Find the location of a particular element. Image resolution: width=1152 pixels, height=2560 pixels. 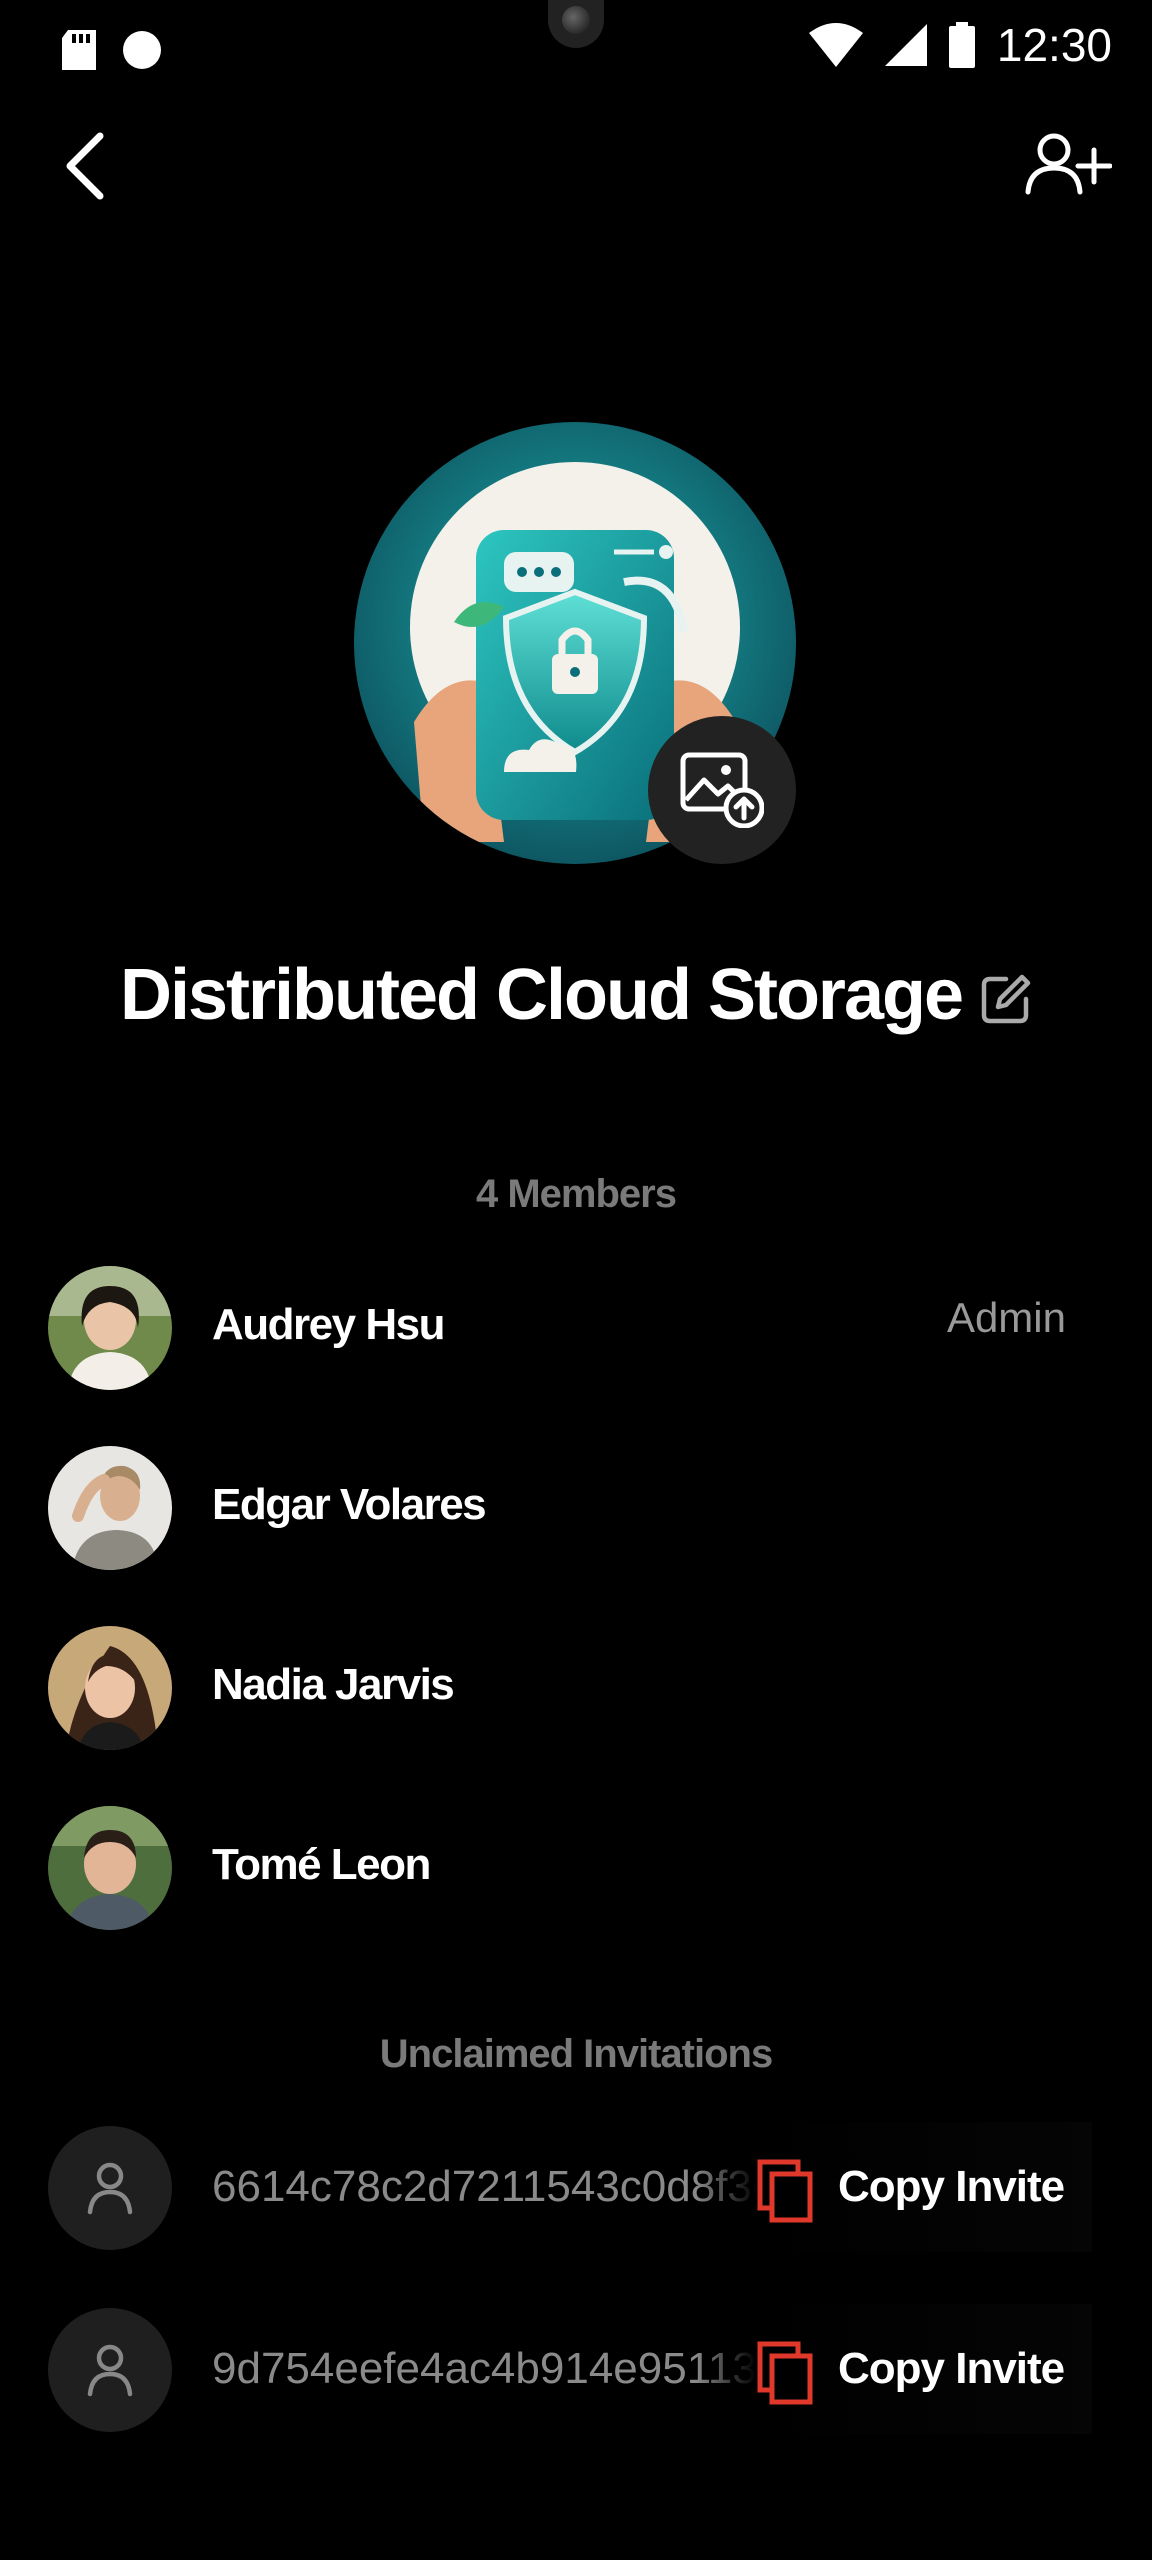

invitation-row: 6614c78c2d7211543c0d8f3c2 Copy Invite is located at coordinates (576, 2187).